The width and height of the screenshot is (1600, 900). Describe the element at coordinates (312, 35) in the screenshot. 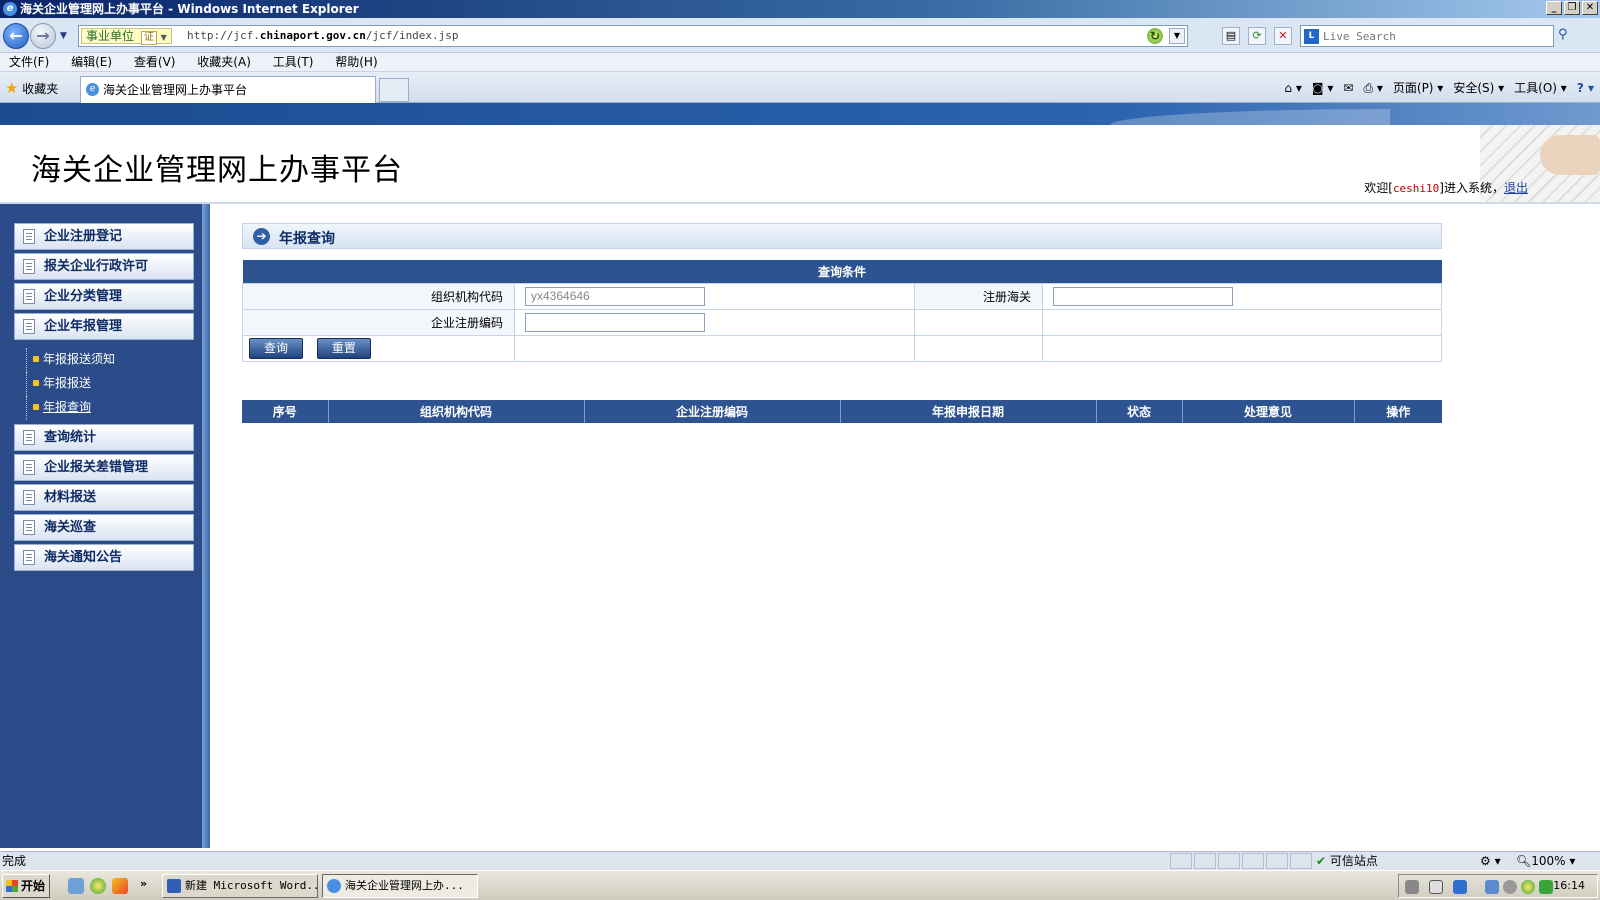

I see `url-domain: chinaport.gov.cn` at that location.